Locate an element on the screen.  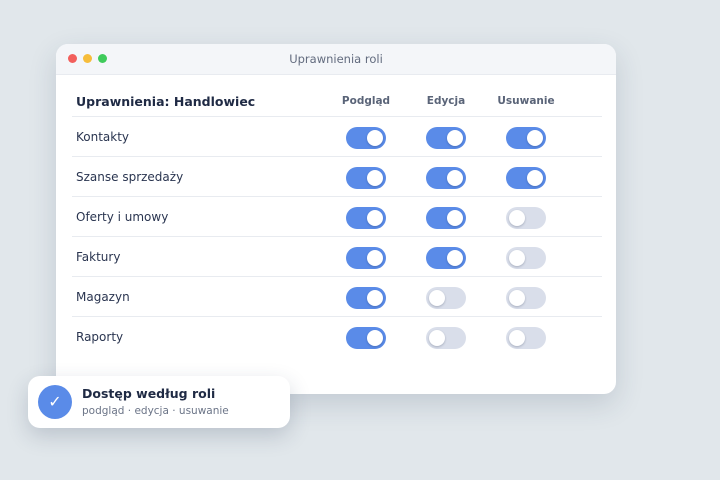
row-label: Faktury is located at coordinates (98, 257).